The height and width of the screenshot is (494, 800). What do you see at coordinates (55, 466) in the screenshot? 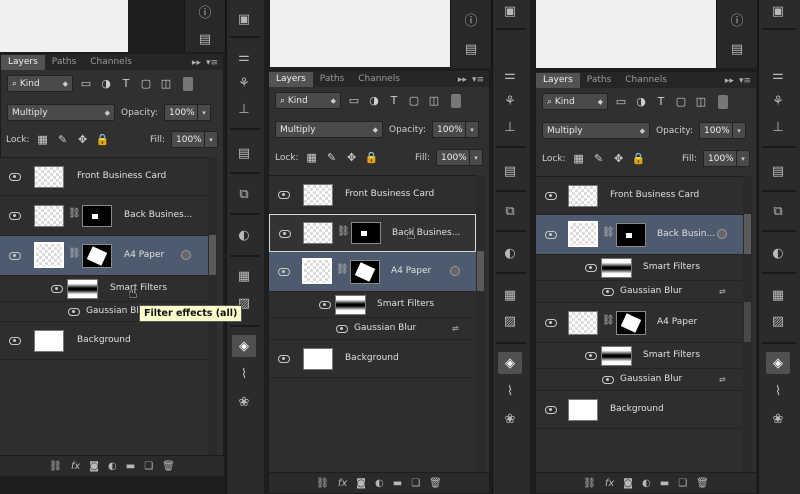
I see `link-icon: ⛓` at bounding box center [55, 466].